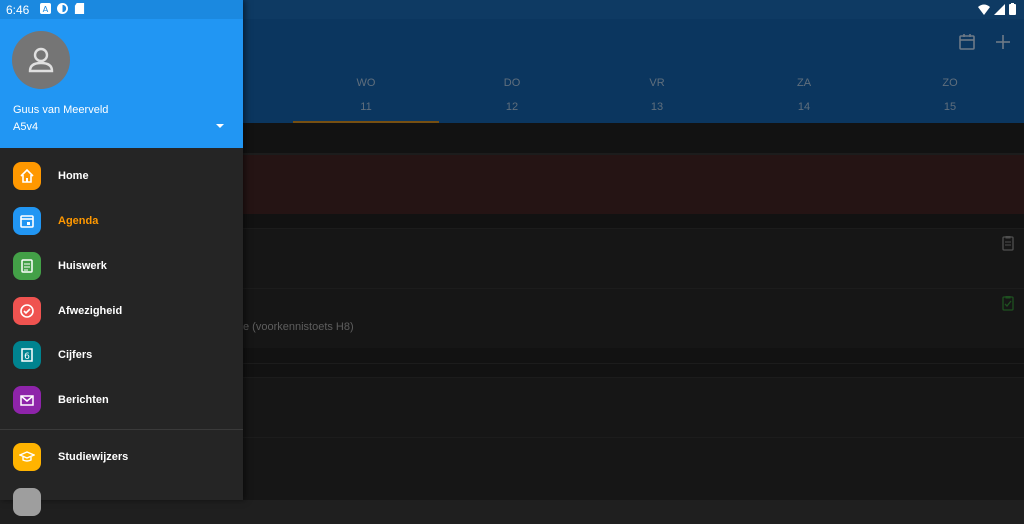 The image size is (1024, 524). I want to click on drawer-item-label: Agenda, so click(78, 221).